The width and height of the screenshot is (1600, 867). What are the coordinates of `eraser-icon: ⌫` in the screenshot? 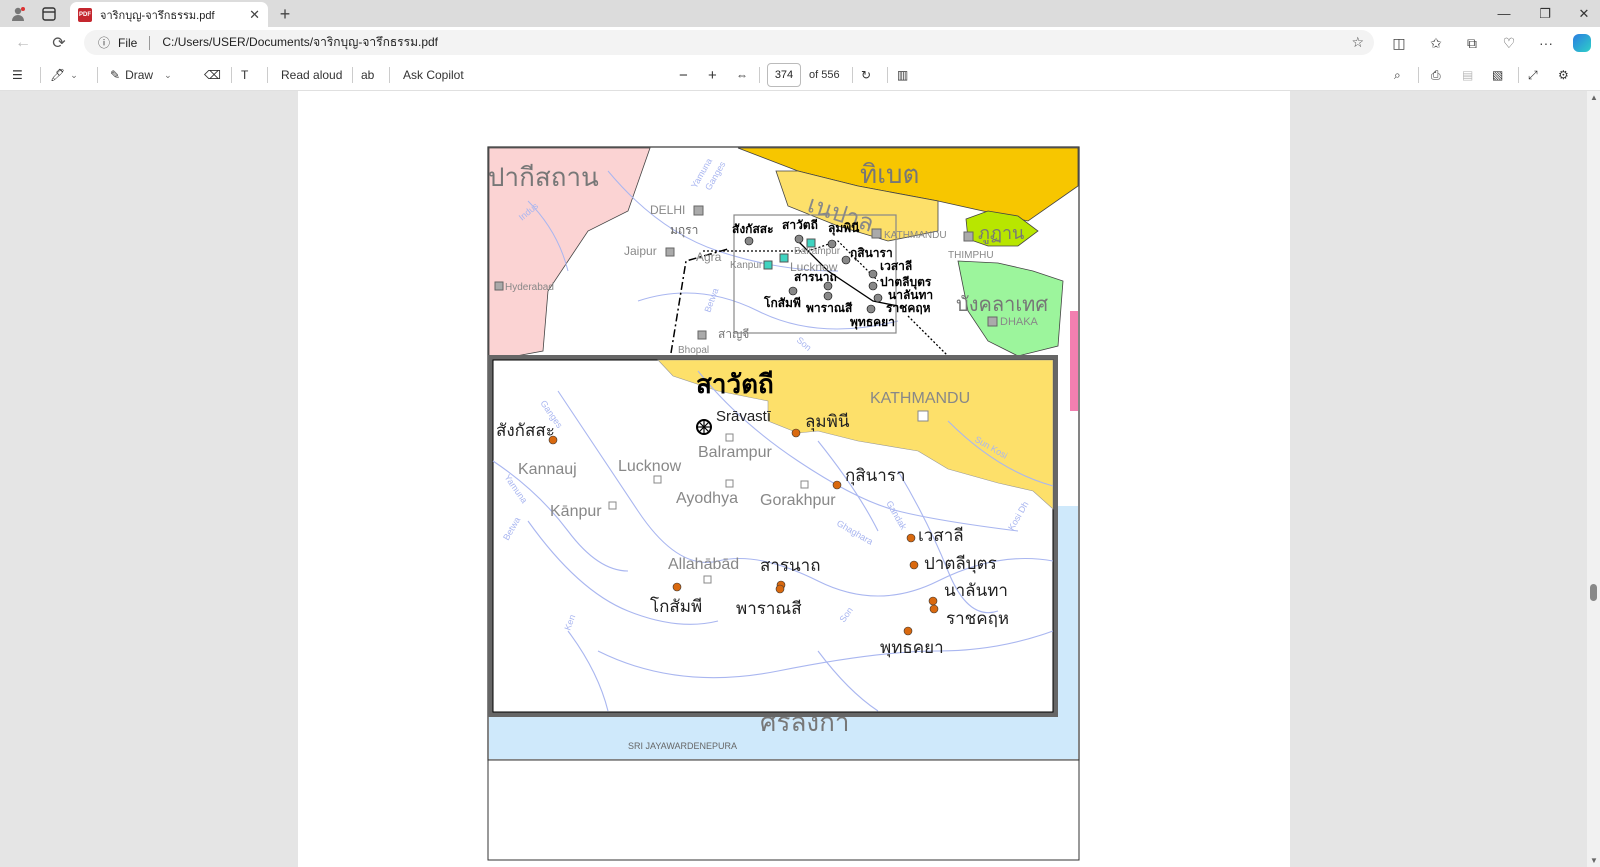 It's located at (212, 75).